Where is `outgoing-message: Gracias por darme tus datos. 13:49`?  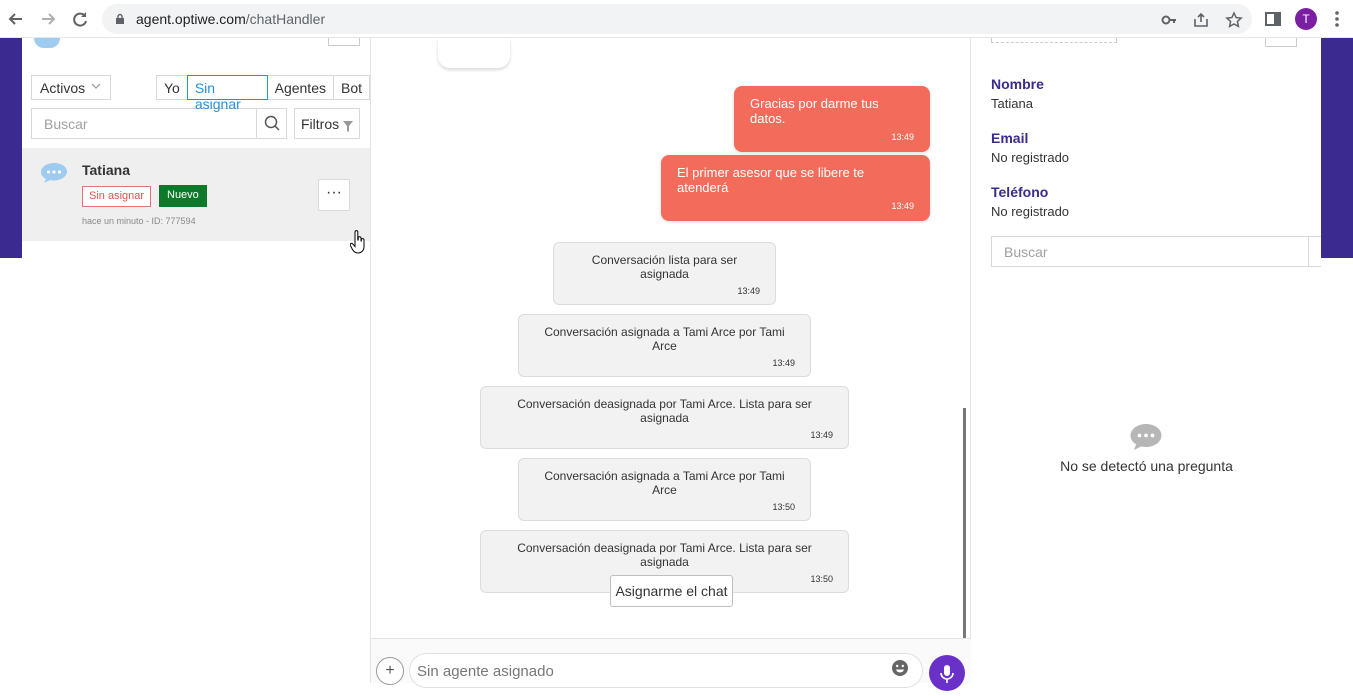
outgoing-message: Gracias por darme tus datos. 13:49 is located at coordinates (832, 119).